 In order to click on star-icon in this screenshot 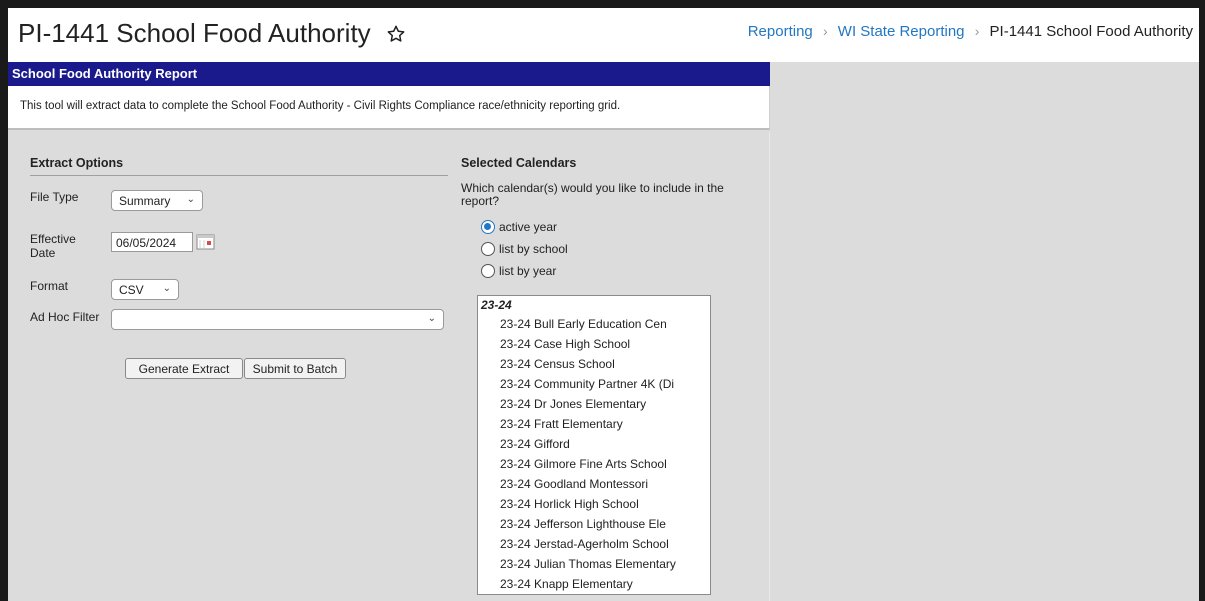, I will do `click(396, 35)`.